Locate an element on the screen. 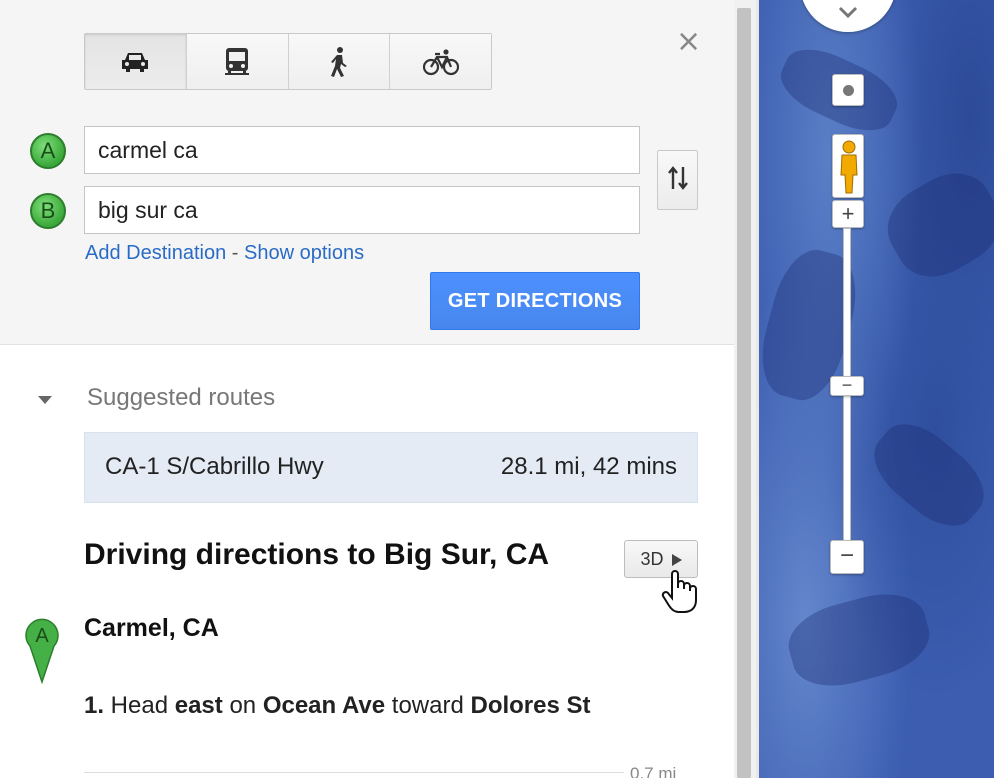 This screenshot has height=778, width=994. mode-walking-button is located at coordinates (339, 61).